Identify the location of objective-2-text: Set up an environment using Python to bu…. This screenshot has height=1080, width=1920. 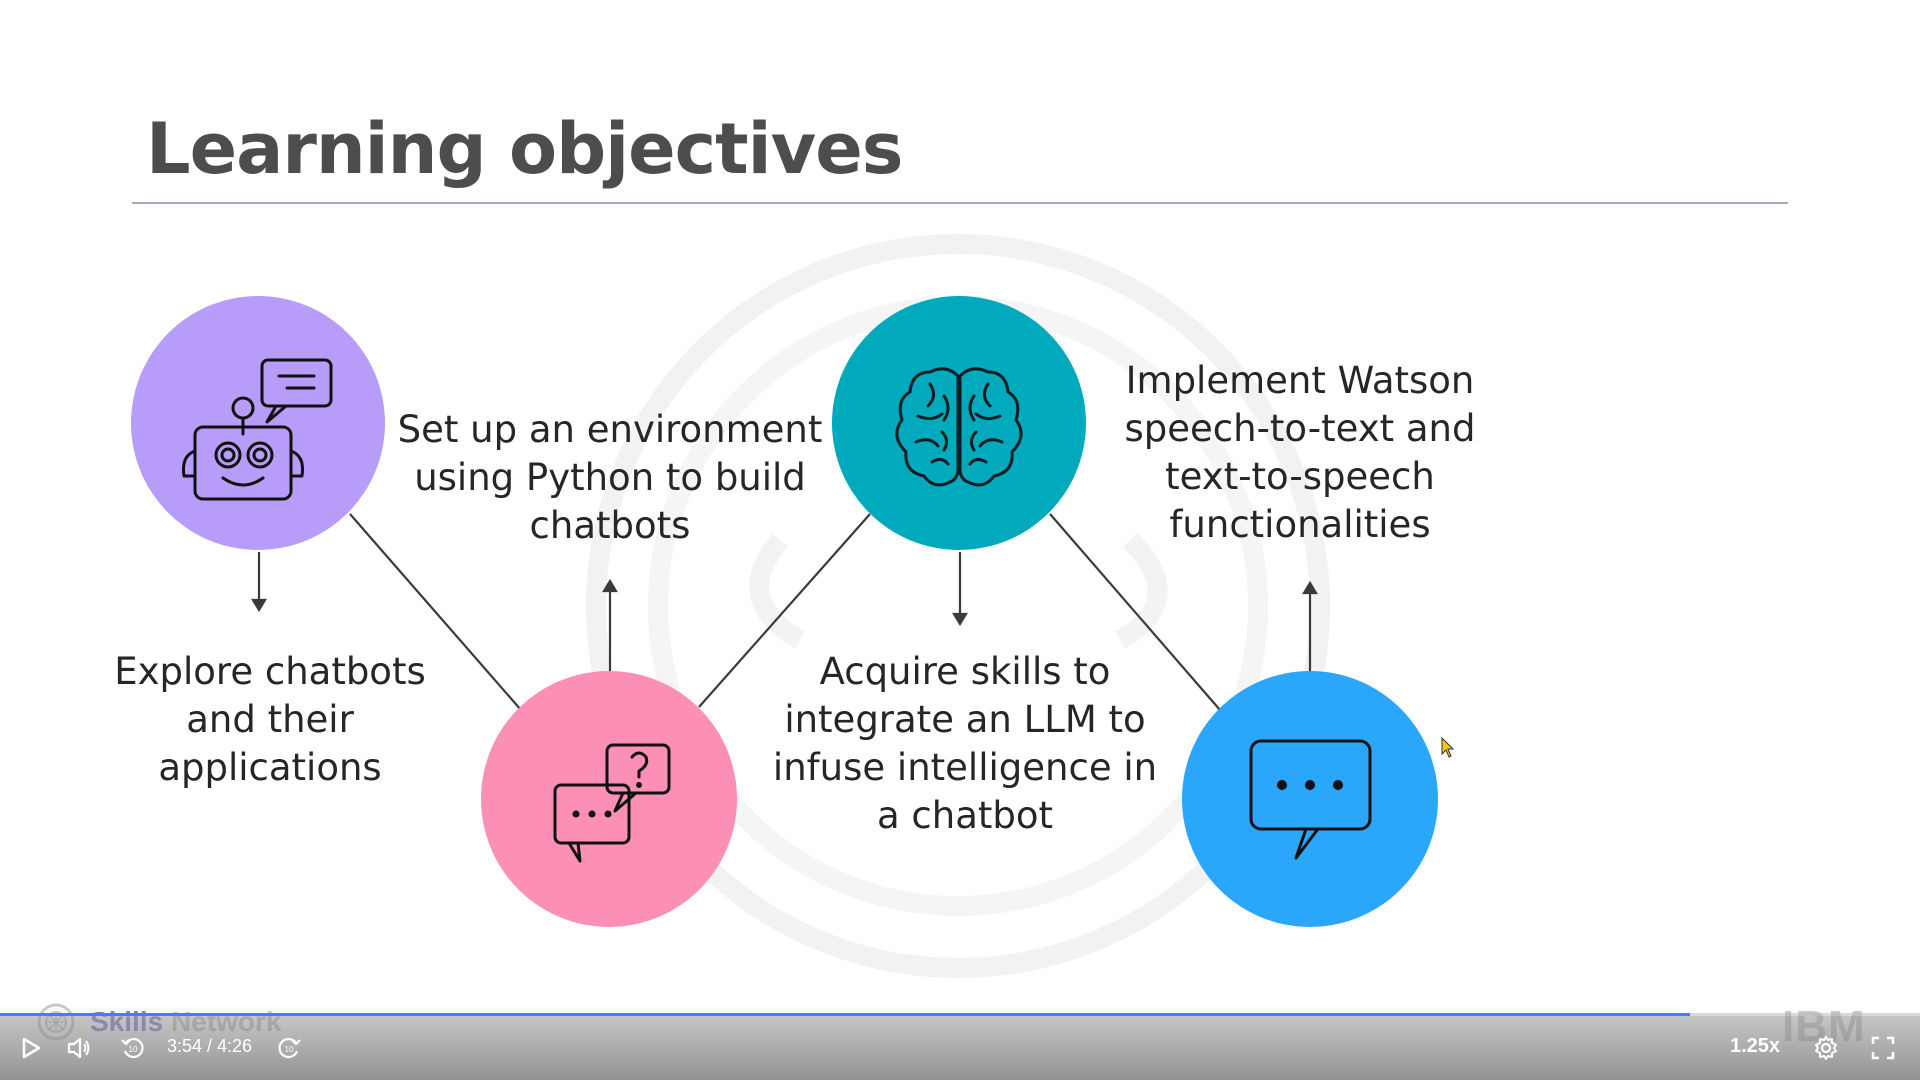
(610, 477).